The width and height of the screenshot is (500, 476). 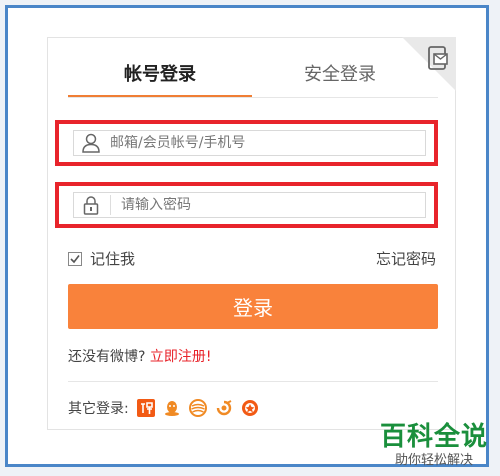 What do you see at coordinates (433, 460) in the screenshot?
I see `watermark-subtitle: 助你轻松解决` at bounding box center [433, 460].